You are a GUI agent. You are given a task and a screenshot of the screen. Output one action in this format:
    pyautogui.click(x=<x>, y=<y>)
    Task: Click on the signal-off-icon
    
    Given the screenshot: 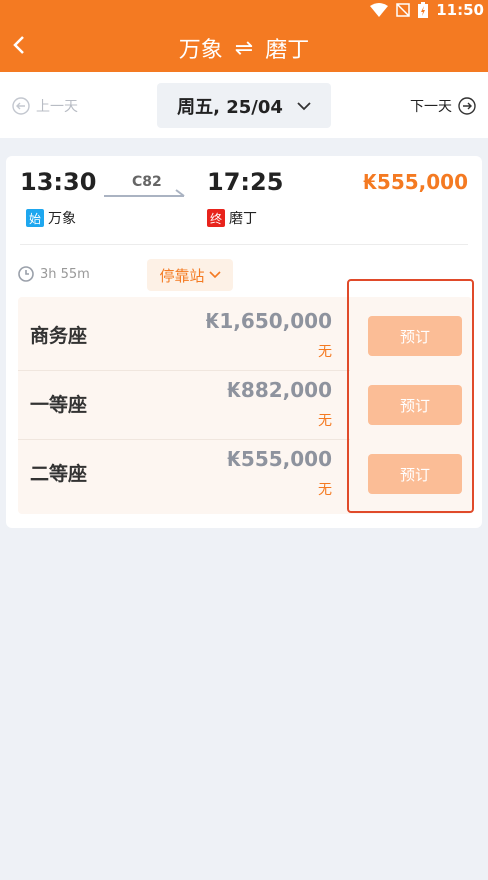 What is the action you would take?
    pyautogui.click(x=403, y=10)
    